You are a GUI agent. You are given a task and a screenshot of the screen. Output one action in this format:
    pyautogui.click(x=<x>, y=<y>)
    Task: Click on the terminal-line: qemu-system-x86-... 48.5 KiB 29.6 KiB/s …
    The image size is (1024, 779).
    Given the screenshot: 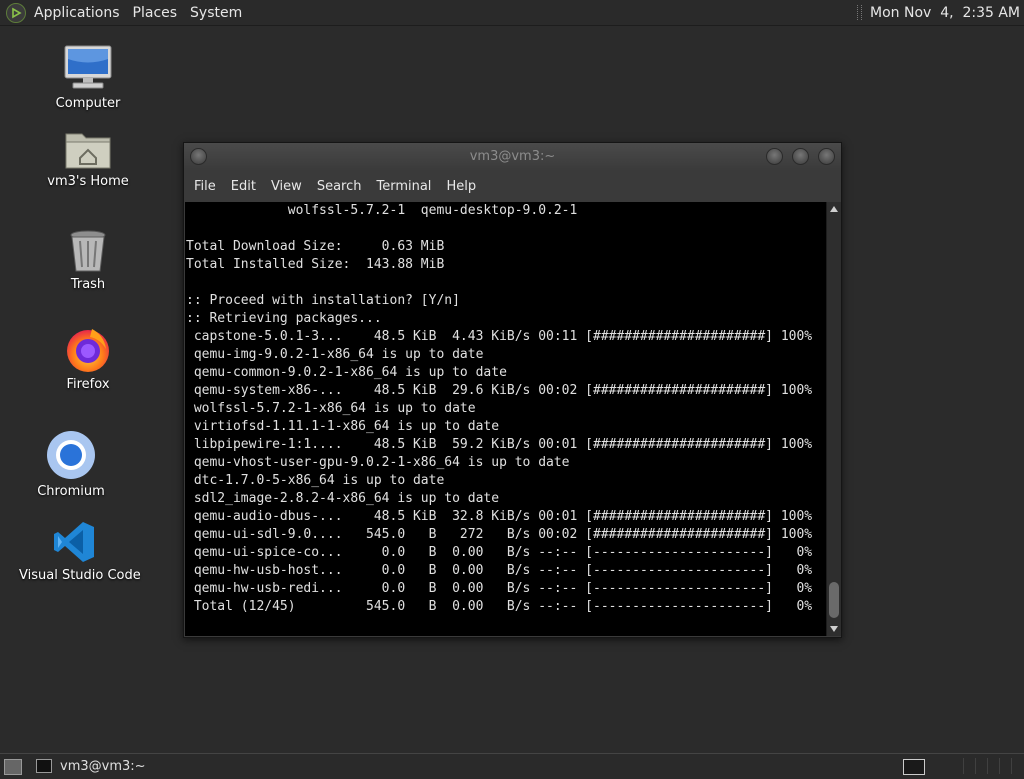 What is the action you would take?
    pyautogui.click(x=499, y=390)
    